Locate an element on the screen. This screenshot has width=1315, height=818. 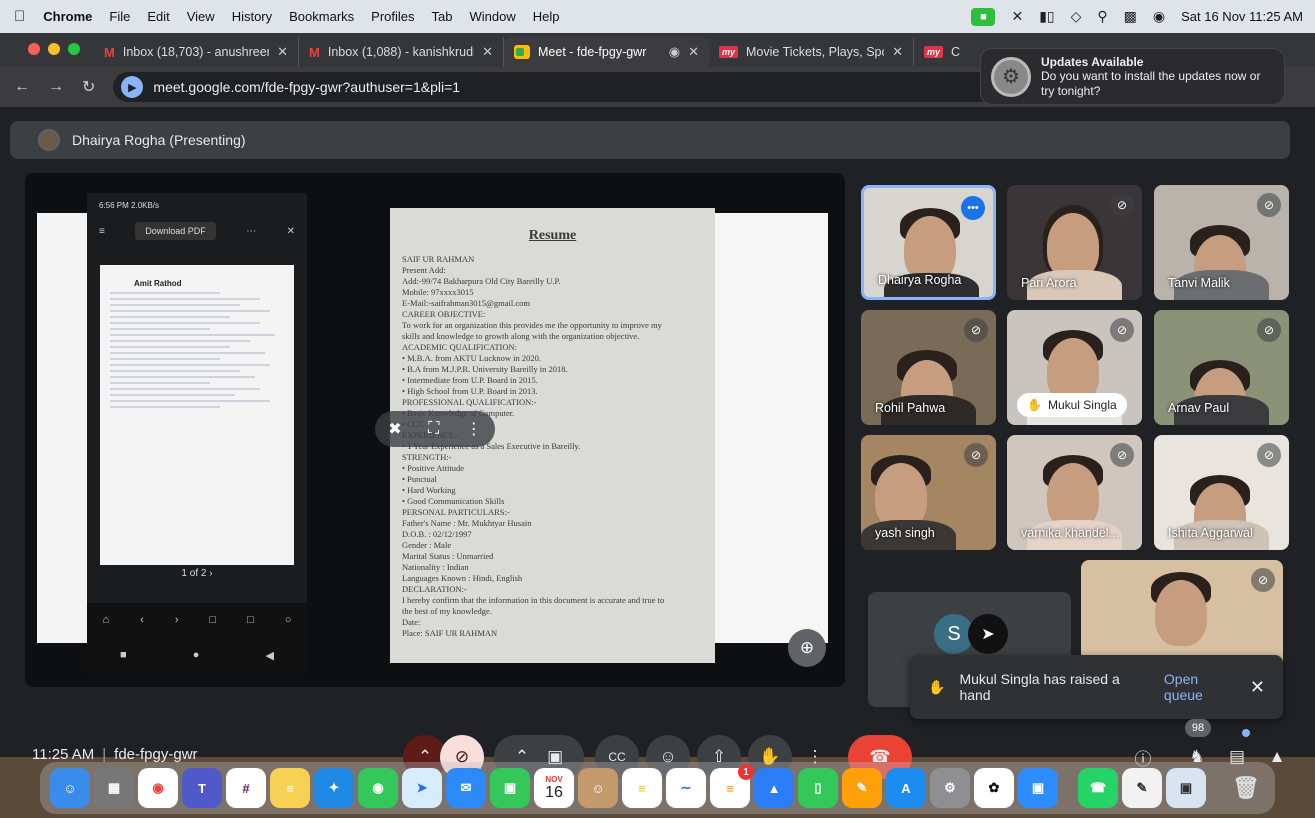
calendar-day: 16 is located at coordinates (554, 792).